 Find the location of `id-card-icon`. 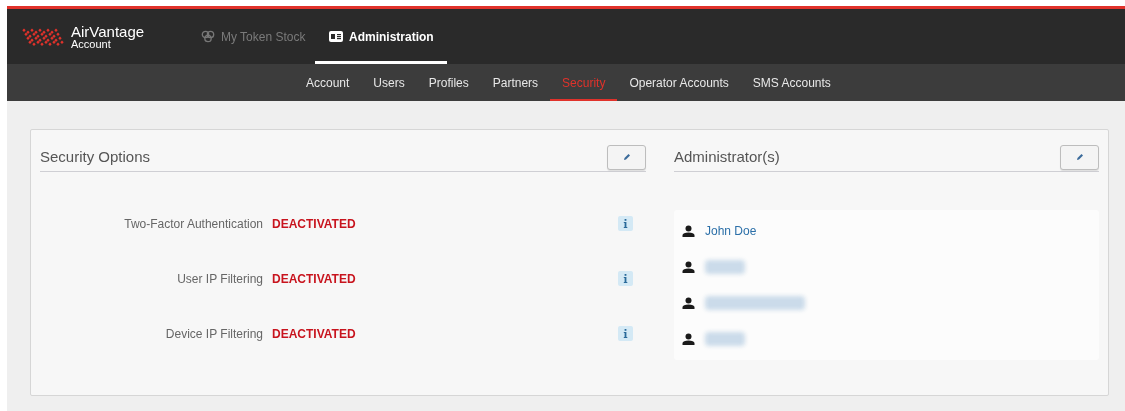

id-card-icon is located at coordinates (336, 36).